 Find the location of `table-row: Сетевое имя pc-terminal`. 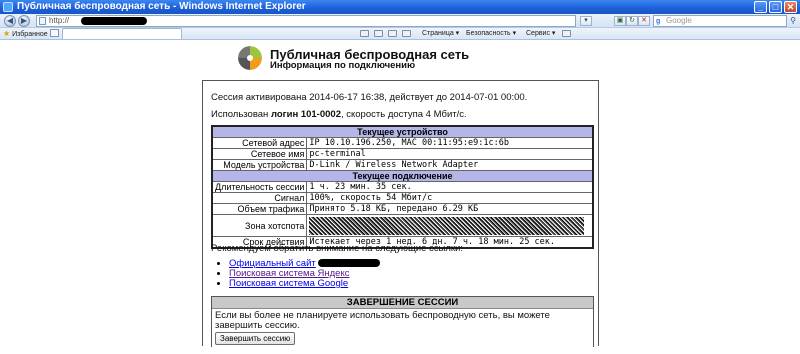

table-row: Сетевое имя pc-terminal is located at coordinates (402, 154).